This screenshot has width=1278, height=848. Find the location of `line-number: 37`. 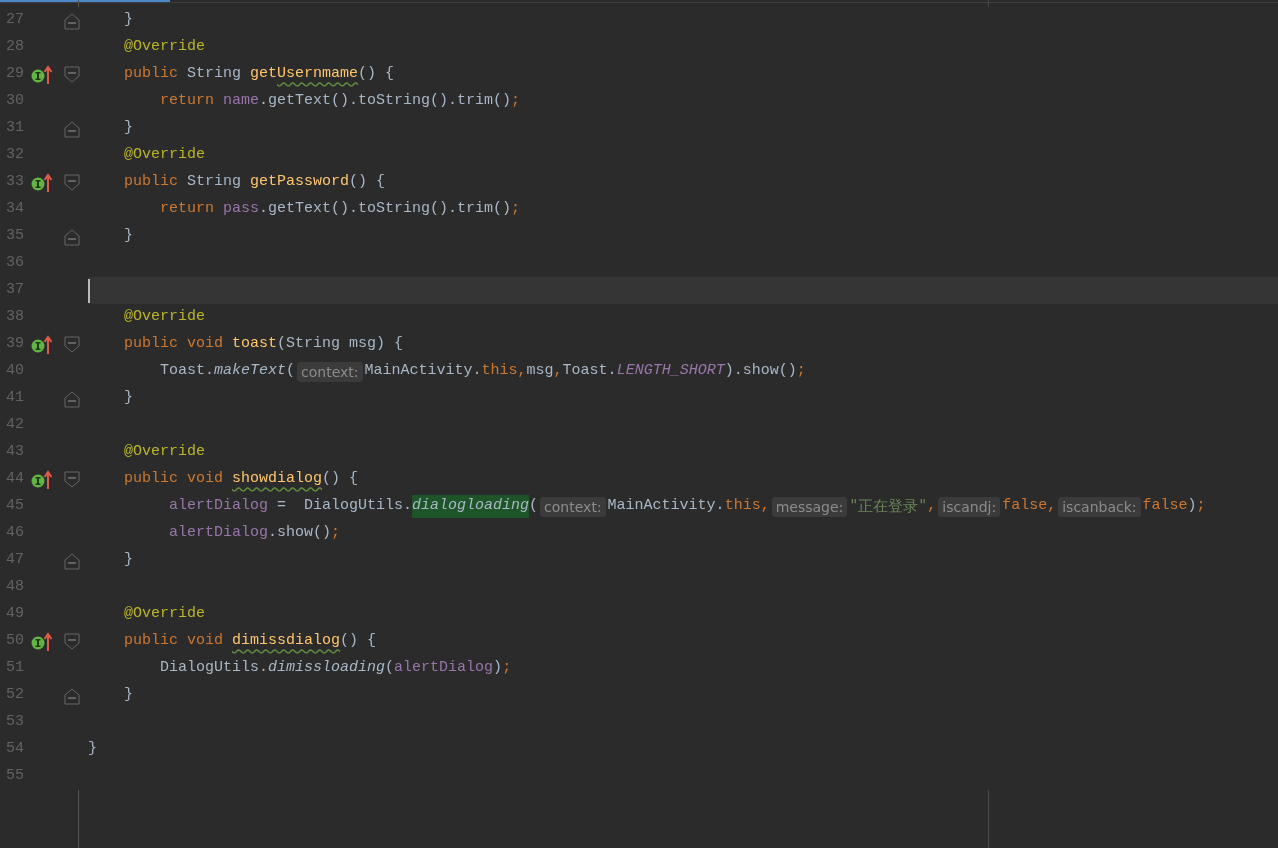

line-number: 37 is located at coordinates (14, 290).